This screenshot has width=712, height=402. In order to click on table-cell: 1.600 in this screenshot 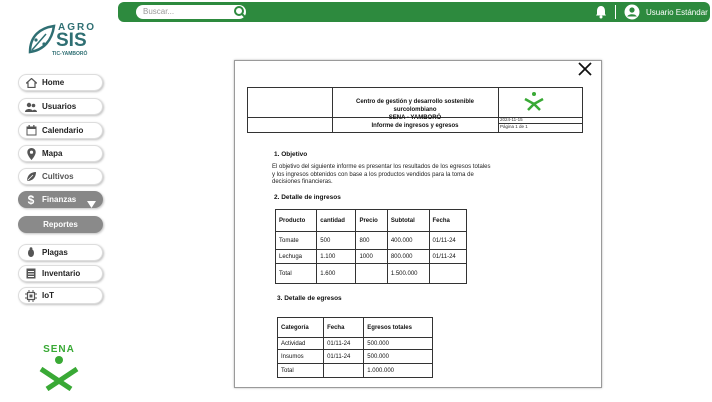, I will do `click(336, 273)`.